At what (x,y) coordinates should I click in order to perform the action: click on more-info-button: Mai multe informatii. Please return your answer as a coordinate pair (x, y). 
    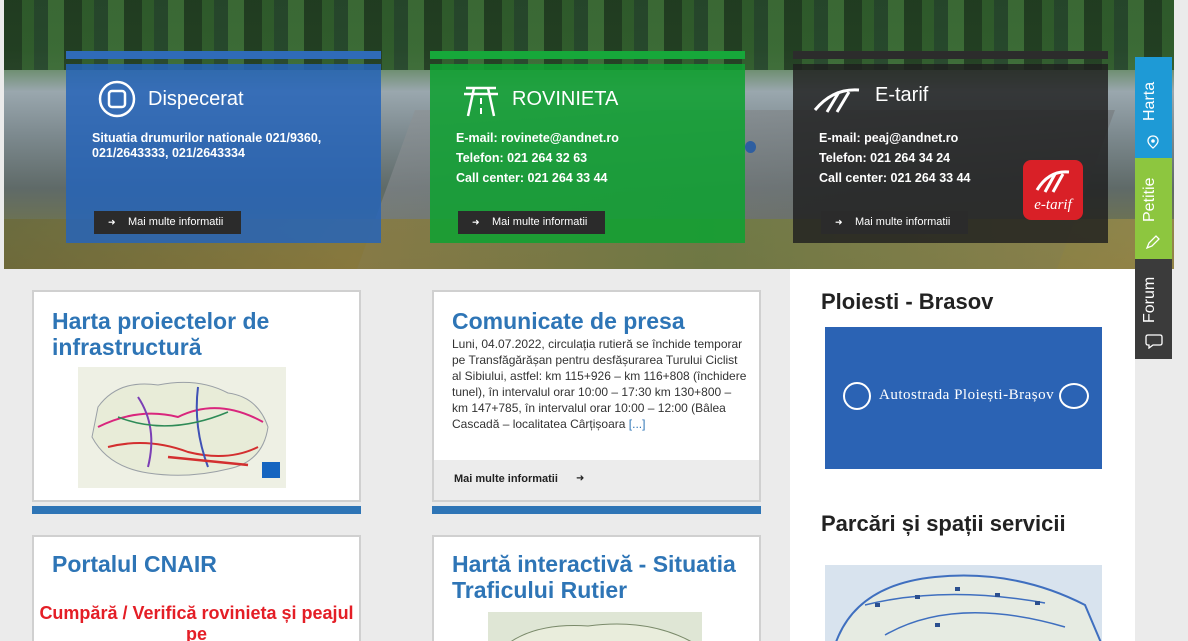
    Looking at the image, I should click on (506, 479).